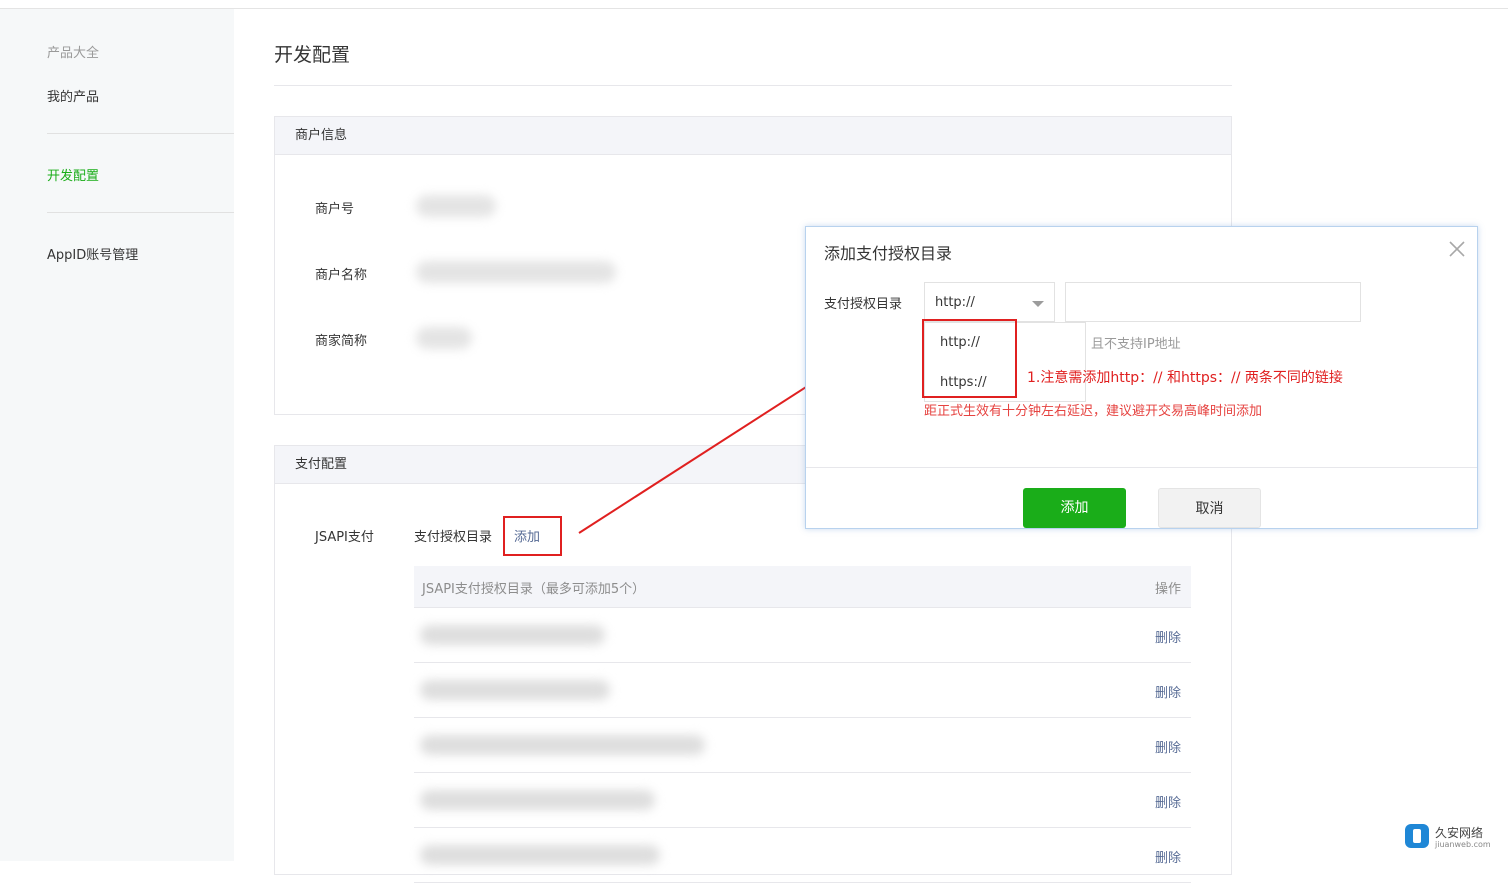 This screenshot has width=1508, height=883. I want to click on annotation-note: 1.注意需添加http：// 和https：// 两条不同的链接, so click(1185, 378).